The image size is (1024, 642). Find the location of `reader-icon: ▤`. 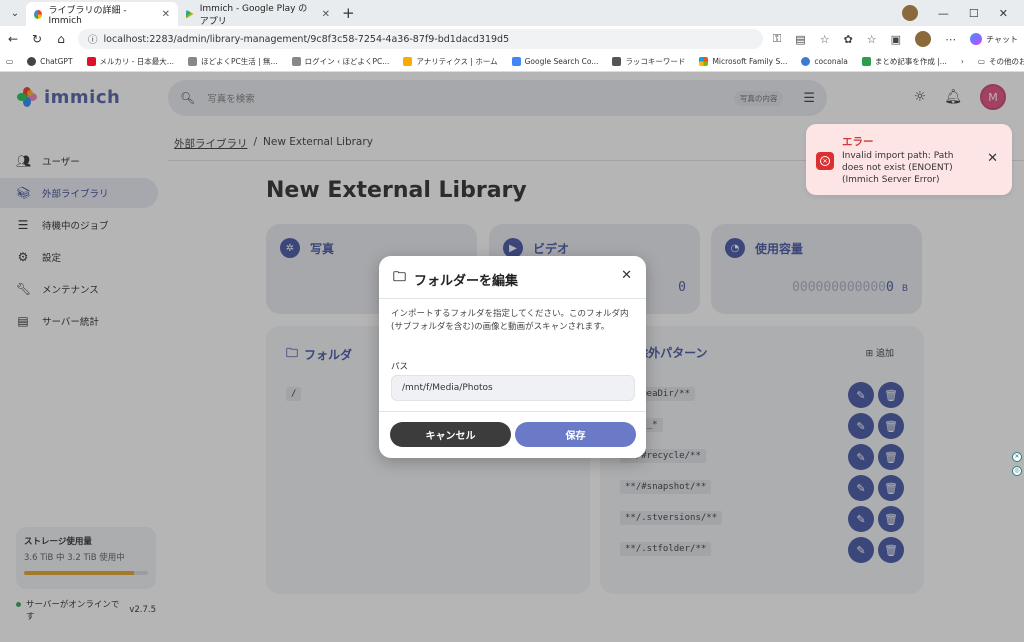

reader-icon: ▤ is located at coordinates (800, 39).